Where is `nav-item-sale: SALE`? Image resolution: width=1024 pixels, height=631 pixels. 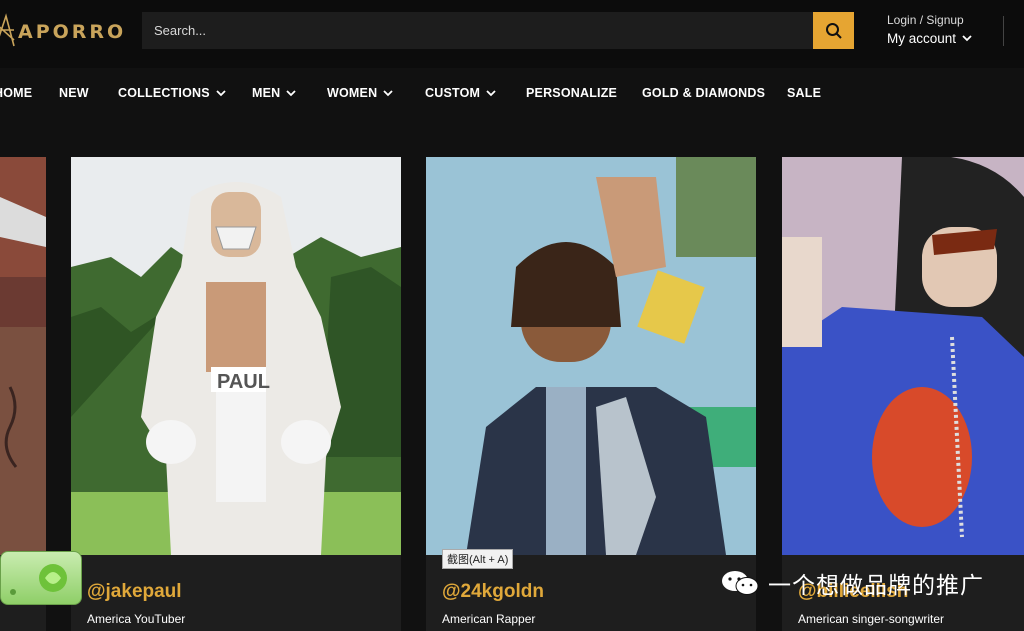 nav-item-sale: SALE is located at coordinates (804, 93).